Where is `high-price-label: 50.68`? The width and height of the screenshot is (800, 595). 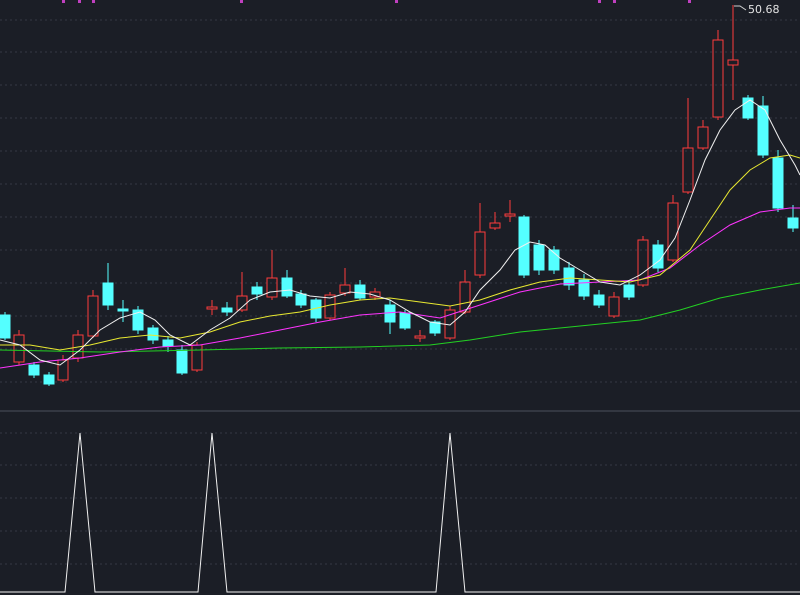 high-price-label: 50.68 is located at coordinates (764, 10).